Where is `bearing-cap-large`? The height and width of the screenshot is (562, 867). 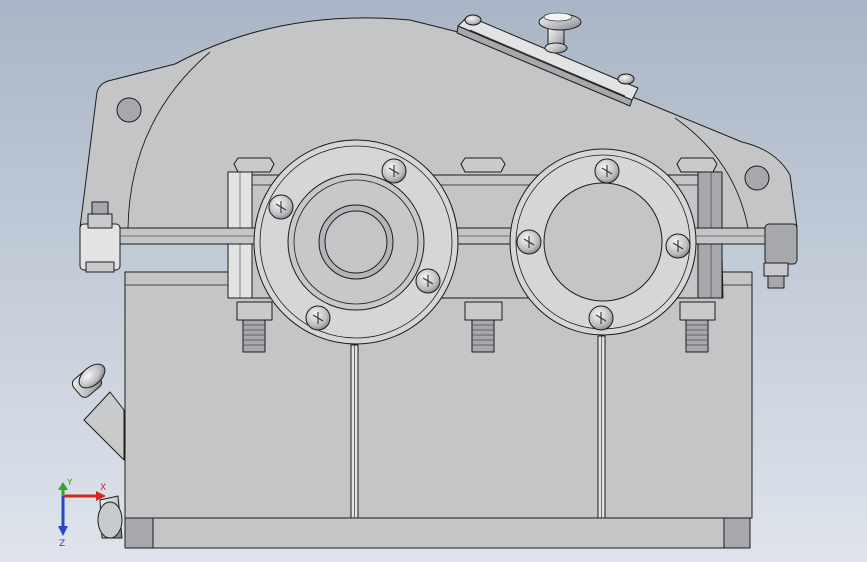
bearing-cap-large is located at coordinates (356, 242).